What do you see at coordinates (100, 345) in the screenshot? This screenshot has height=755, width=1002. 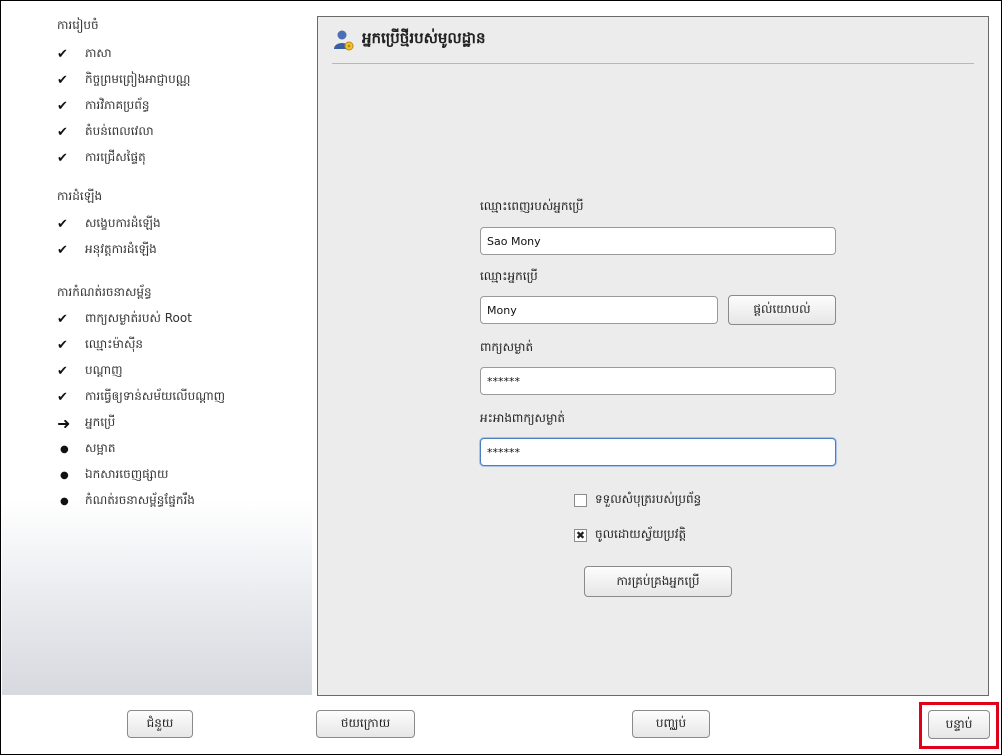 I see `step-hostname: ✔ ឈ្មោះម៉ាស៊ីន` at bounding box center [100, 345].